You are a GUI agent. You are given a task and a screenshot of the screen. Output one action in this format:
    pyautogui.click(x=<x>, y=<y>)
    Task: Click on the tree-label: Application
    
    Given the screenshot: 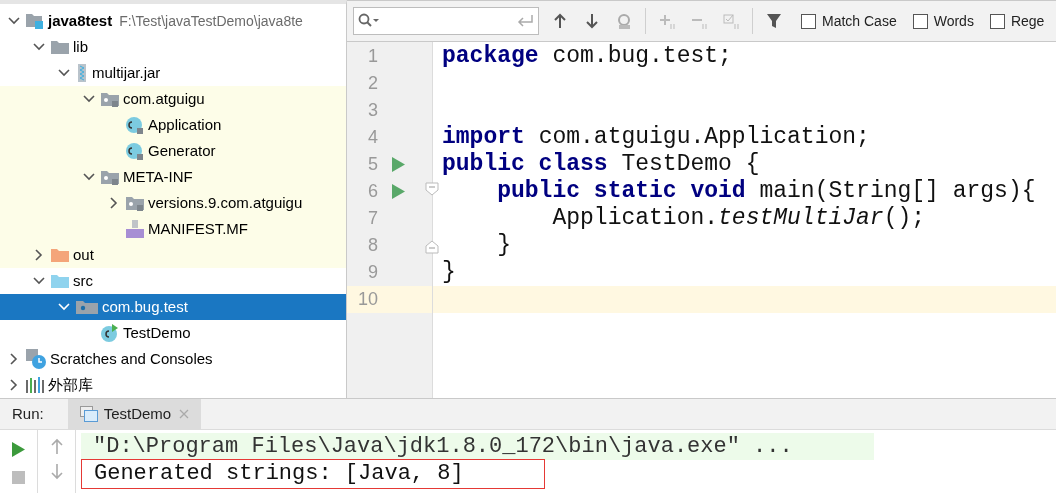 What is the action you would take?
    pyautogui.click(x=185, y=124)
    